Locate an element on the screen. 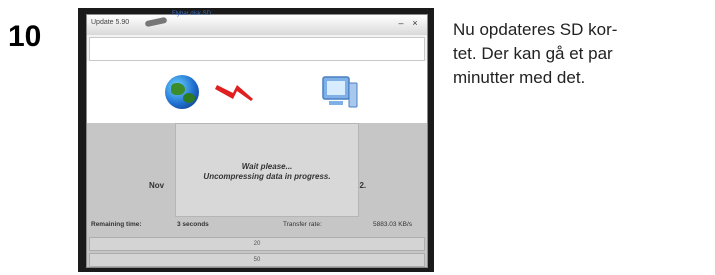 The width and height of the screenshot is (715, 275). path-field is located at coordinates (257, 49).